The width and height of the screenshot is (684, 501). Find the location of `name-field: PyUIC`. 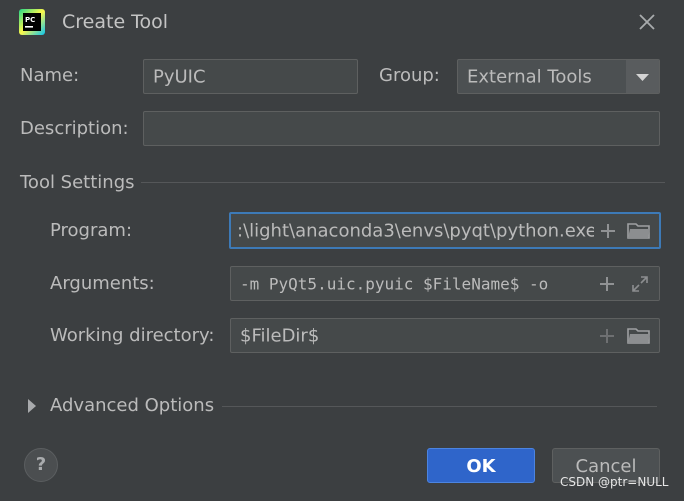

name-field: PyUIC is located at coordinates (250, 76).